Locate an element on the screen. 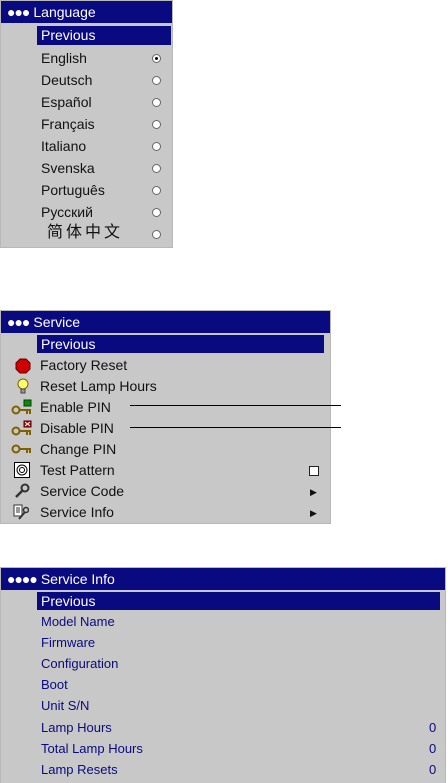 This screenshot has width=448, height=783. lamp-hours-item: Lamp Hours is located at coordinates (76, 727).